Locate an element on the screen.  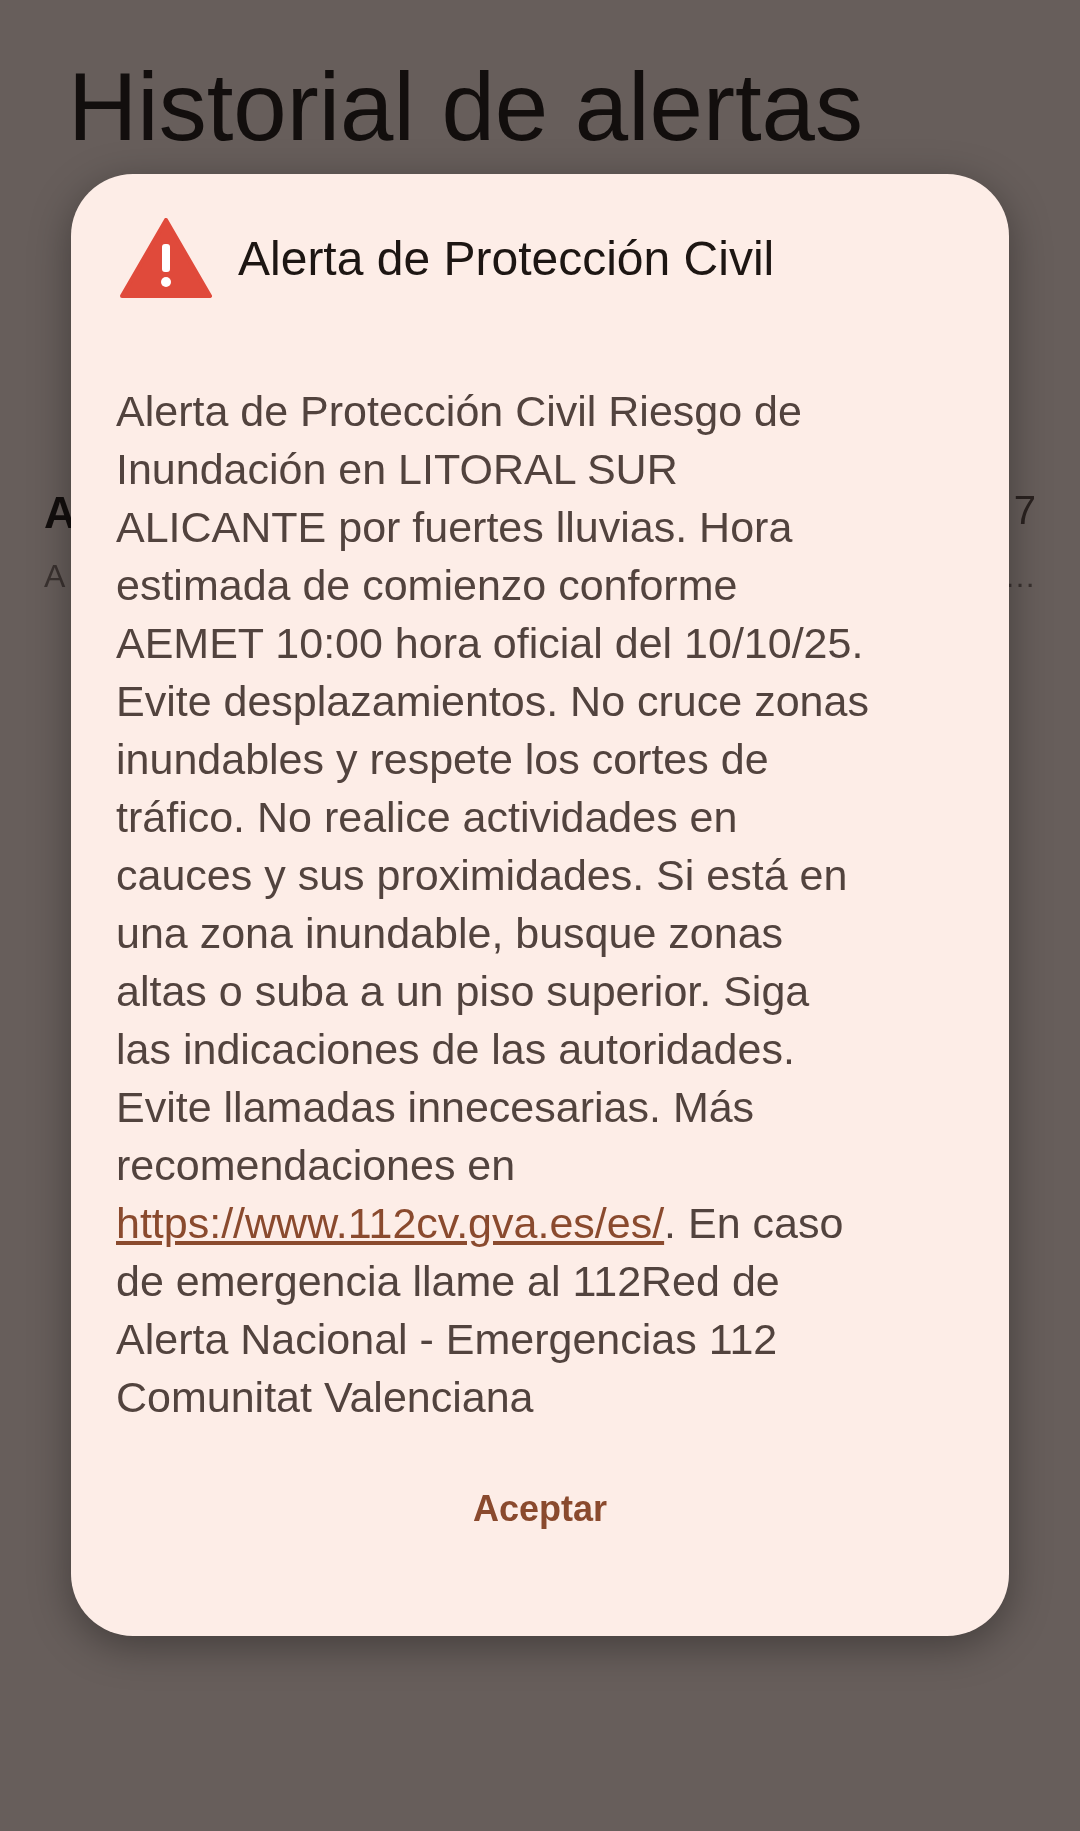
alert-time: 7 is located at coordinates (1024, 511).